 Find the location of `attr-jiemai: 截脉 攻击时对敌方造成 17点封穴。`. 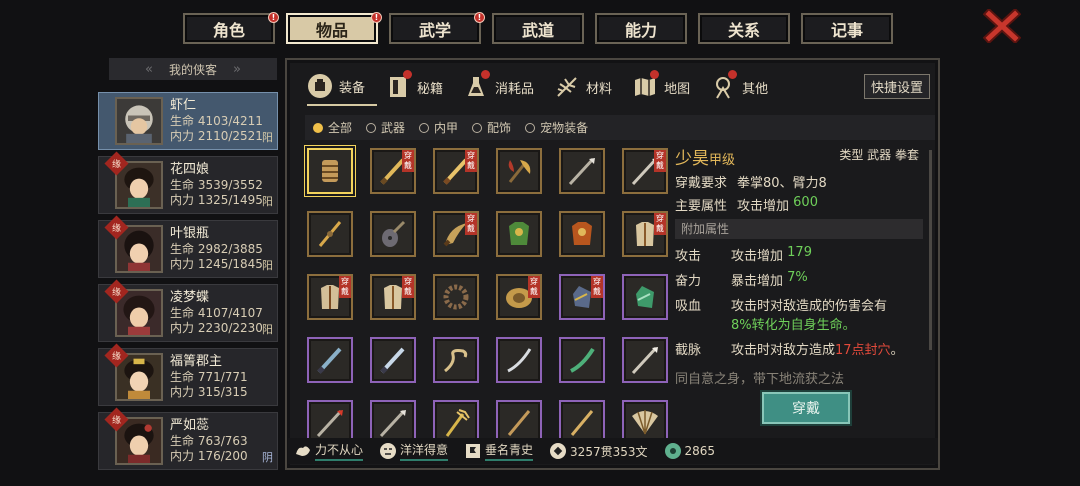

attr-jiemai: 截脉 攻击时对敌方造成 17点封穴。 is located at coordinates (789, 350).